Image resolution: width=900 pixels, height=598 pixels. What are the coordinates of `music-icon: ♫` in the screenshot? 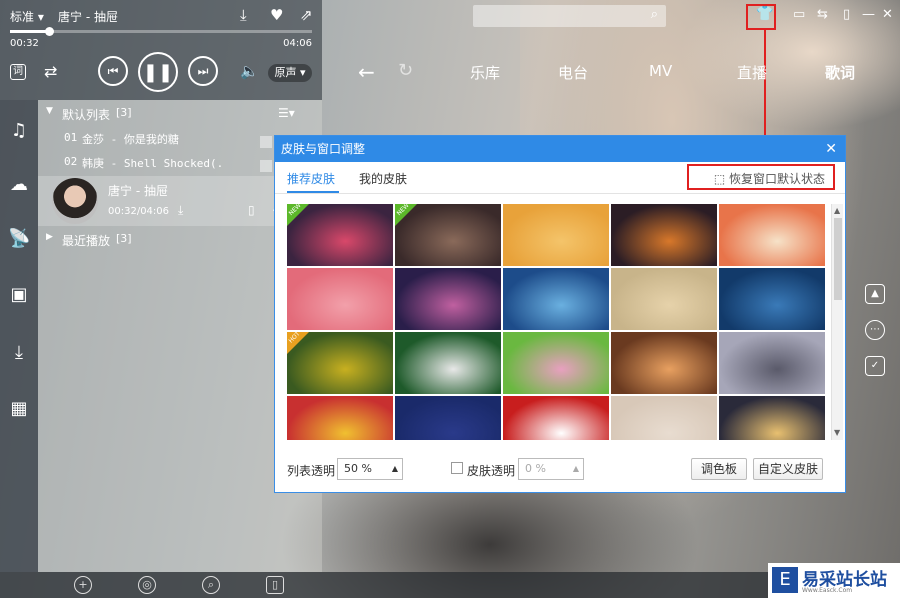 It's located at (19, 131).